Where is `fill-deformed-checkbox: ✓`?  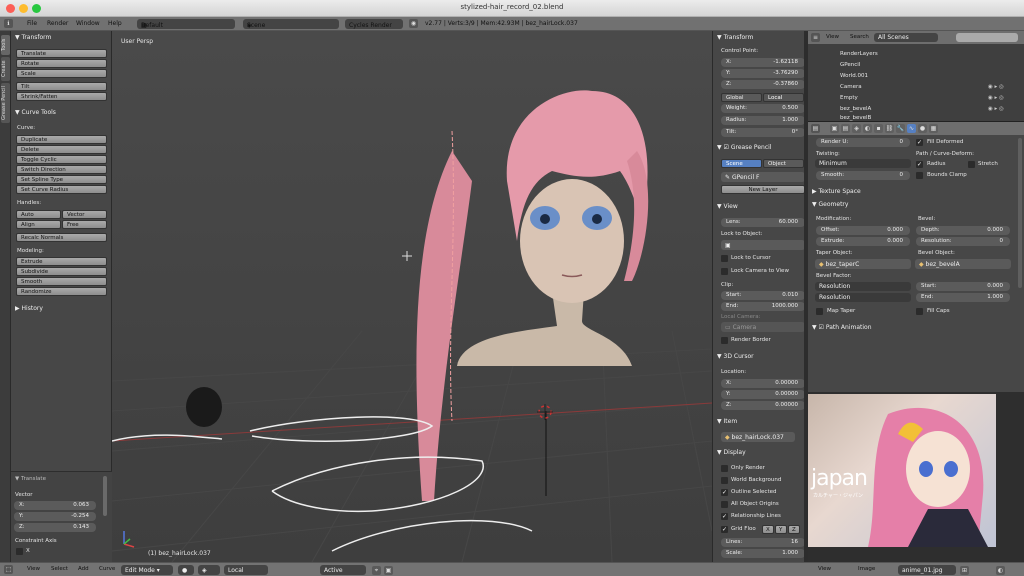
fill-deformed-checkbox: ✓ is located at coordinates (919, 142).